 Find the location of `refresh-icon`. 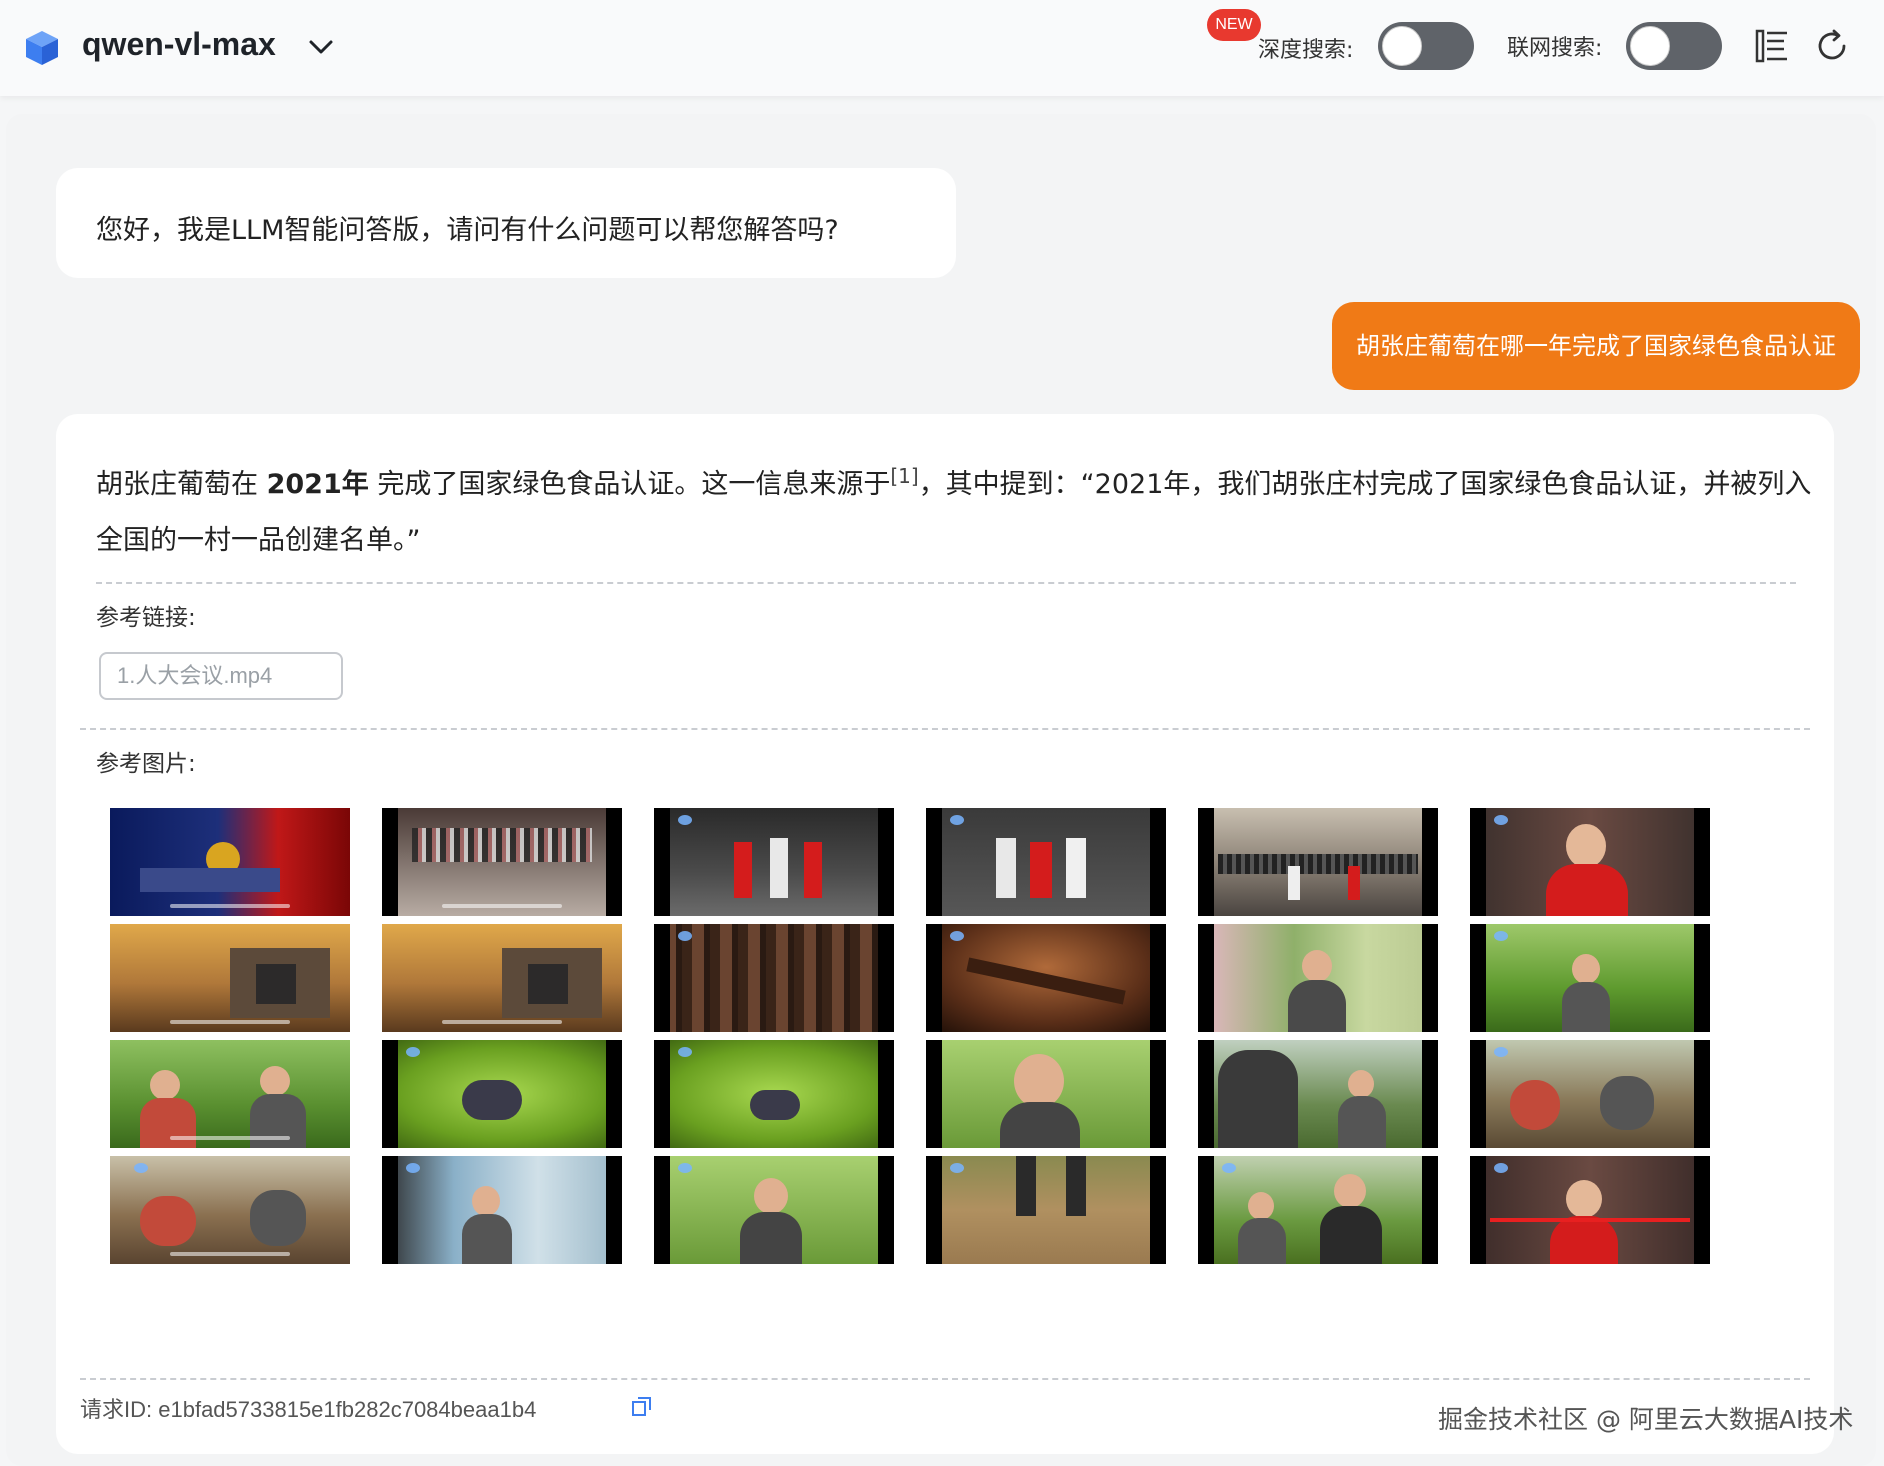

refresh-icon is located at coordinates (1832, 46).